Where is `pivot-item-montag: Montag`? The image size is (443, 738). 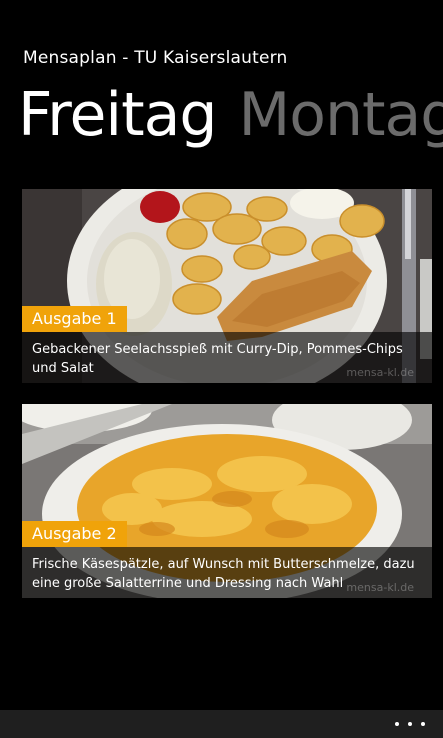 pivot-item-montag: Montag is located at coordinates (340, 115).